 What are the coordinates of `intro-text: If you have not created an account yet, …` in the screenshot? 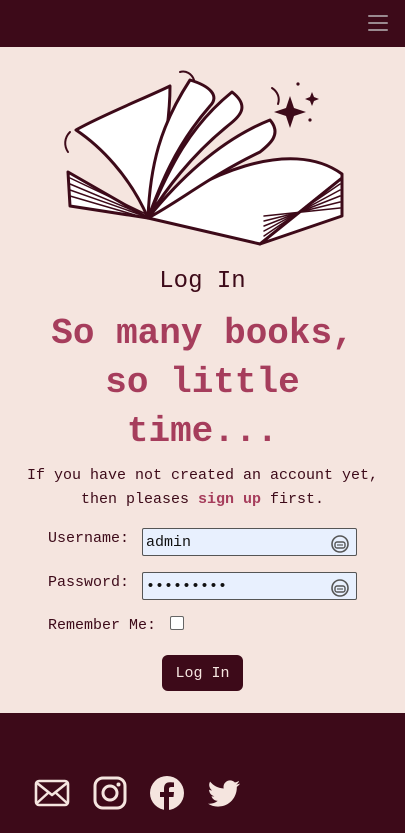 It's located at (202, 487).